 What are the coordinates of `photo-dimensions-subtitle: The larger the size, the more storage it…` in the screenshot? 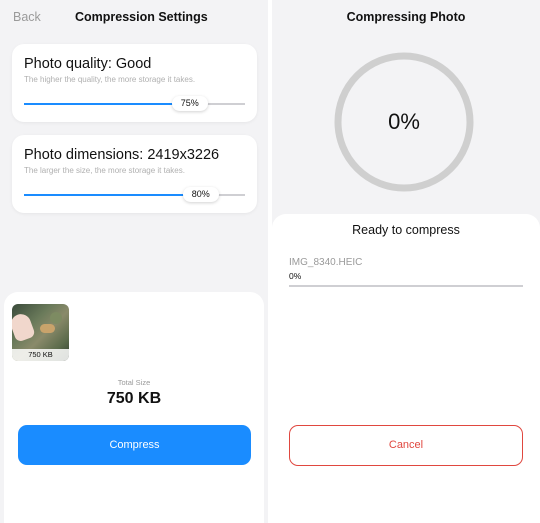 It's located at (104, 170).